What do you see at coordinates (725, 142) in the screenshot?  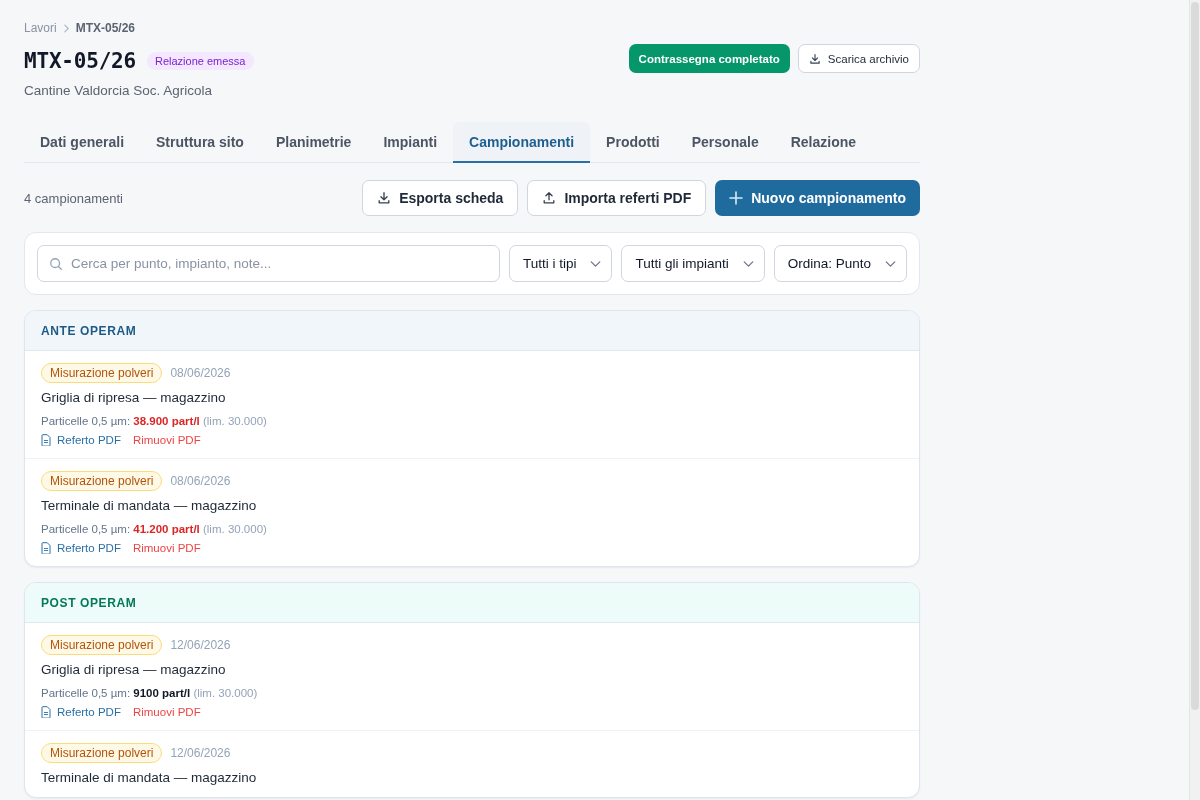 I see `tab: Personale` at bounding box center [725, 142].